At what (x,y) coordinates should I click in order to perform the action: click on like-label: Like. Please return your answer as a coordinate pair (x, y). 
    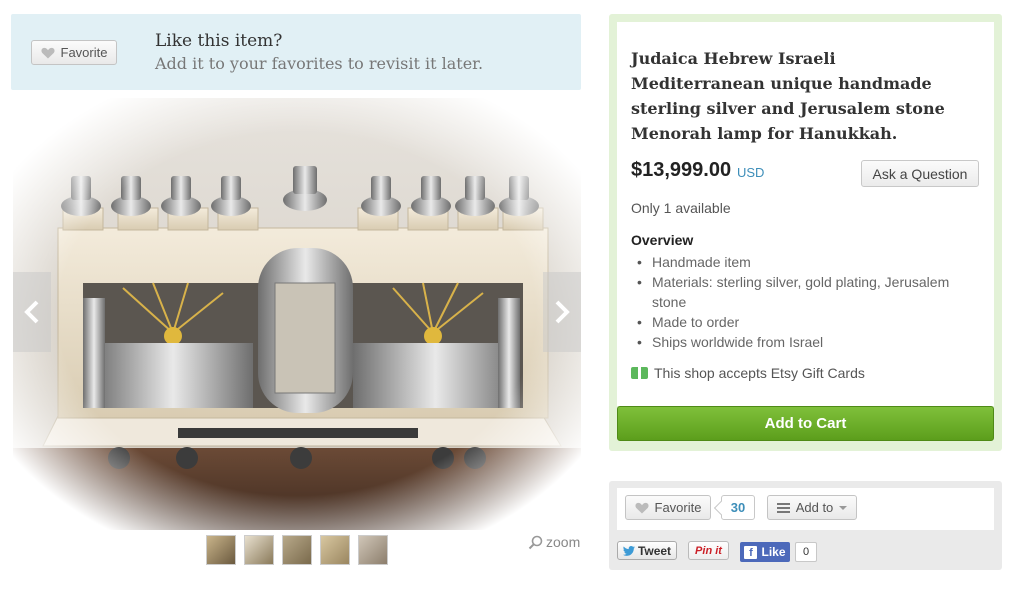
    Looking at the image, I should click on (773, 552).